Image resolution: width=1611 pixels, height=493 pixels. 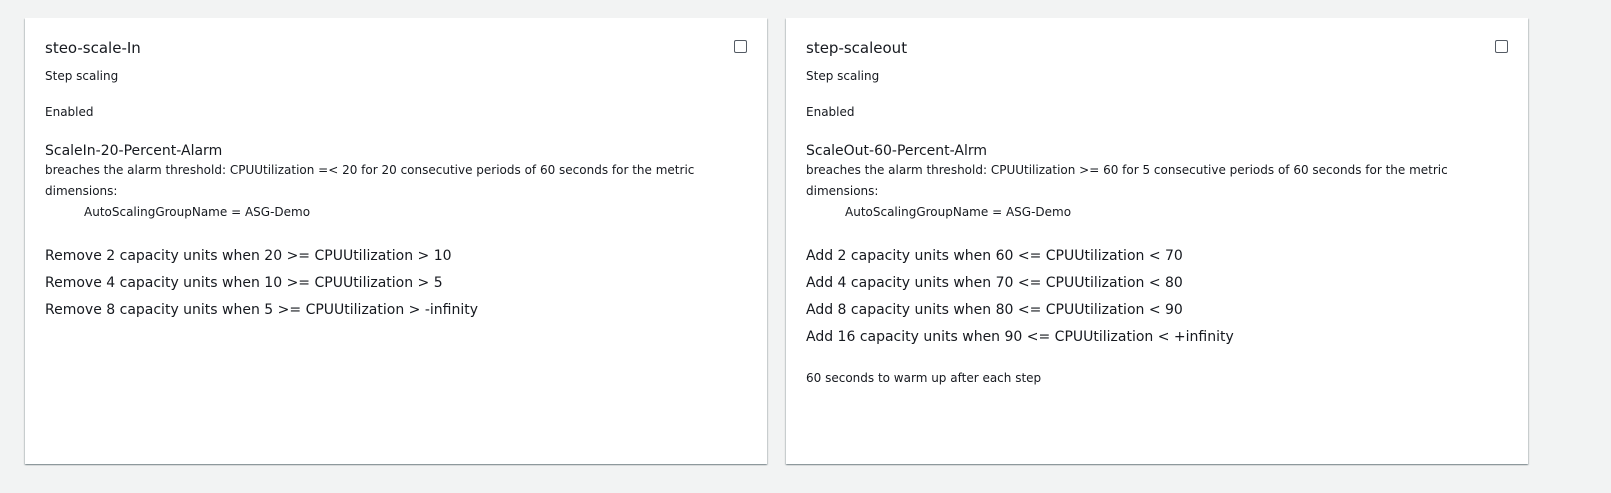 What do you see at coordinates (134, 151) in the screenshot?
I see `alarm-name: ScaleIn-20-Percent-Alarm` at bounding box center [134, 151].